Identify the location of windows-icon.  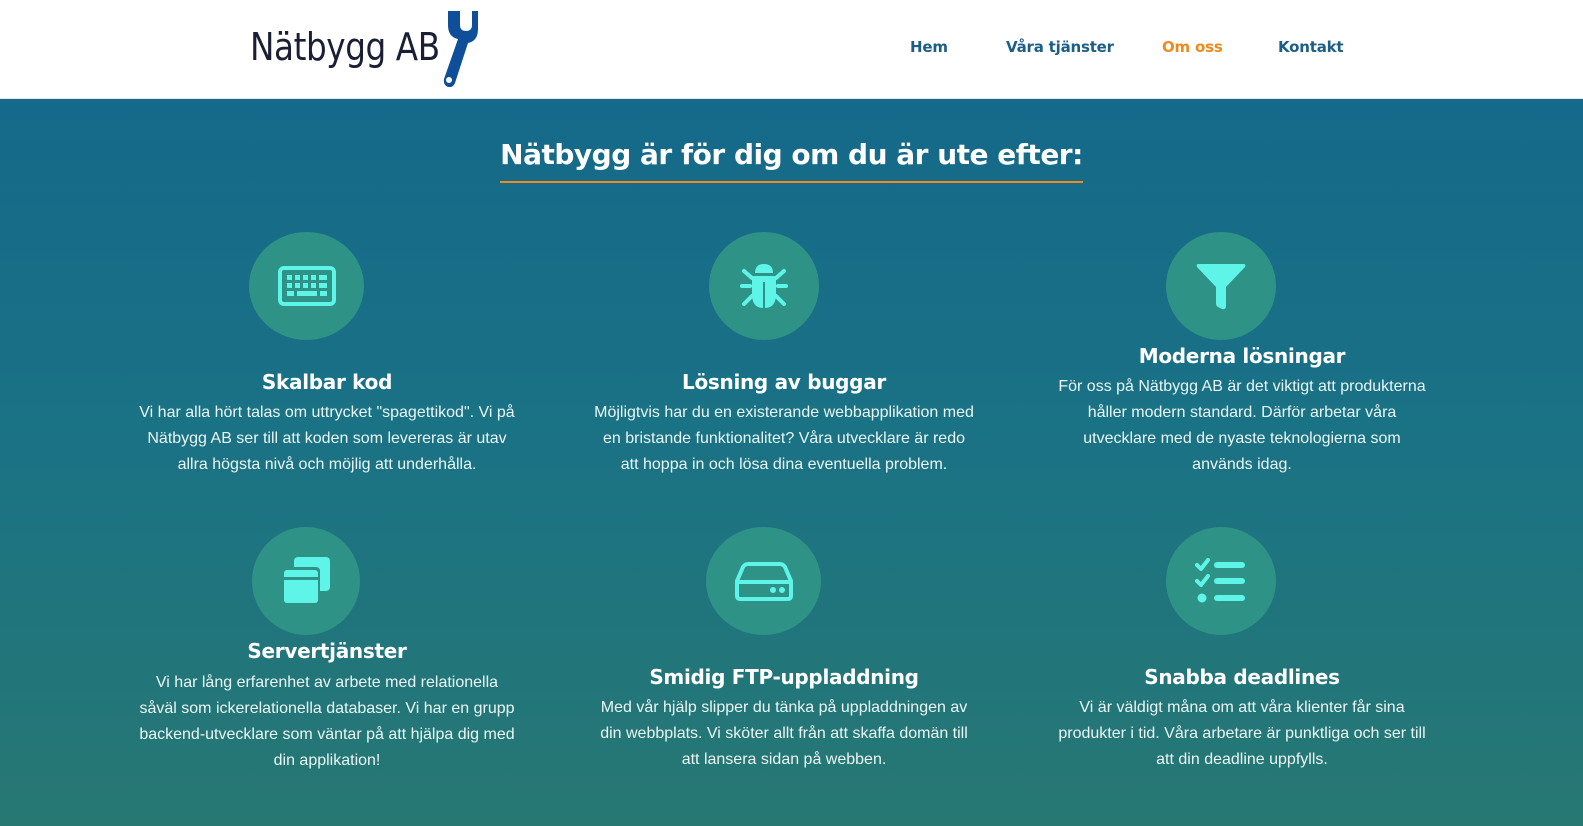
(306, 581).